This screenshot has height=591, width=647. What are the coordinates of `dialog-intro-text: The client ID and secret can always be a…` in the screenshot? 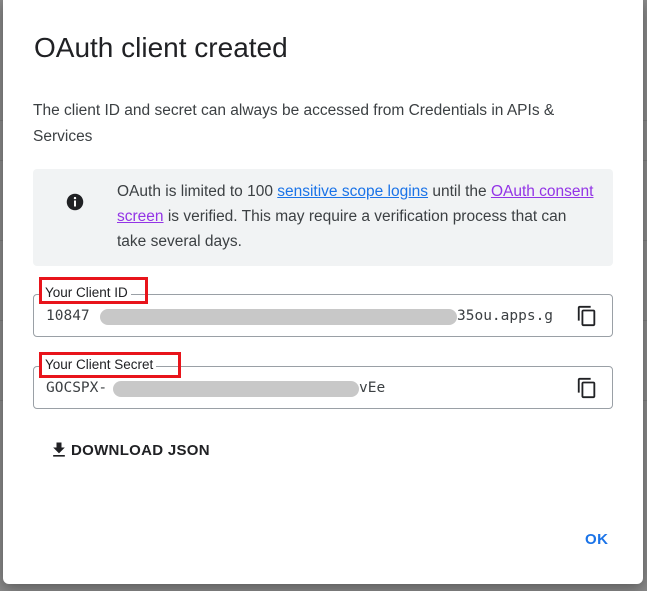 It's located at (294, 123).